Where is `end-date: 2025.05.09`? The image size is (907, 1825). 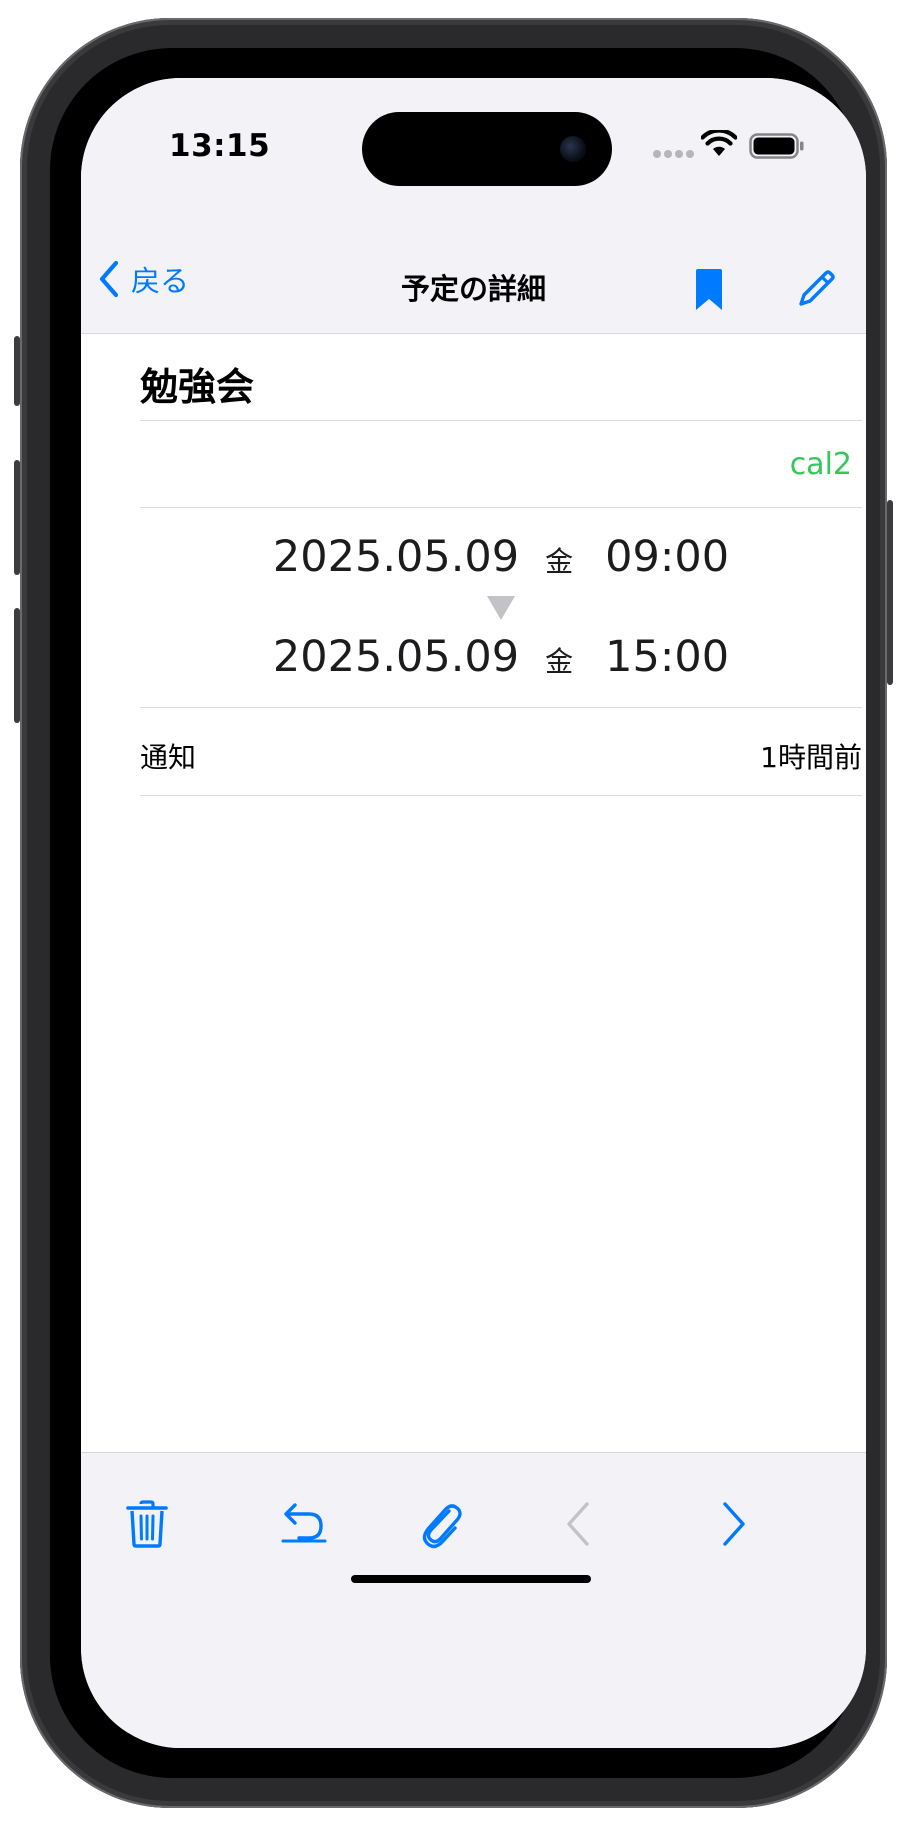 end-date: 2025.05.09 is located at coordinates (396, 657).